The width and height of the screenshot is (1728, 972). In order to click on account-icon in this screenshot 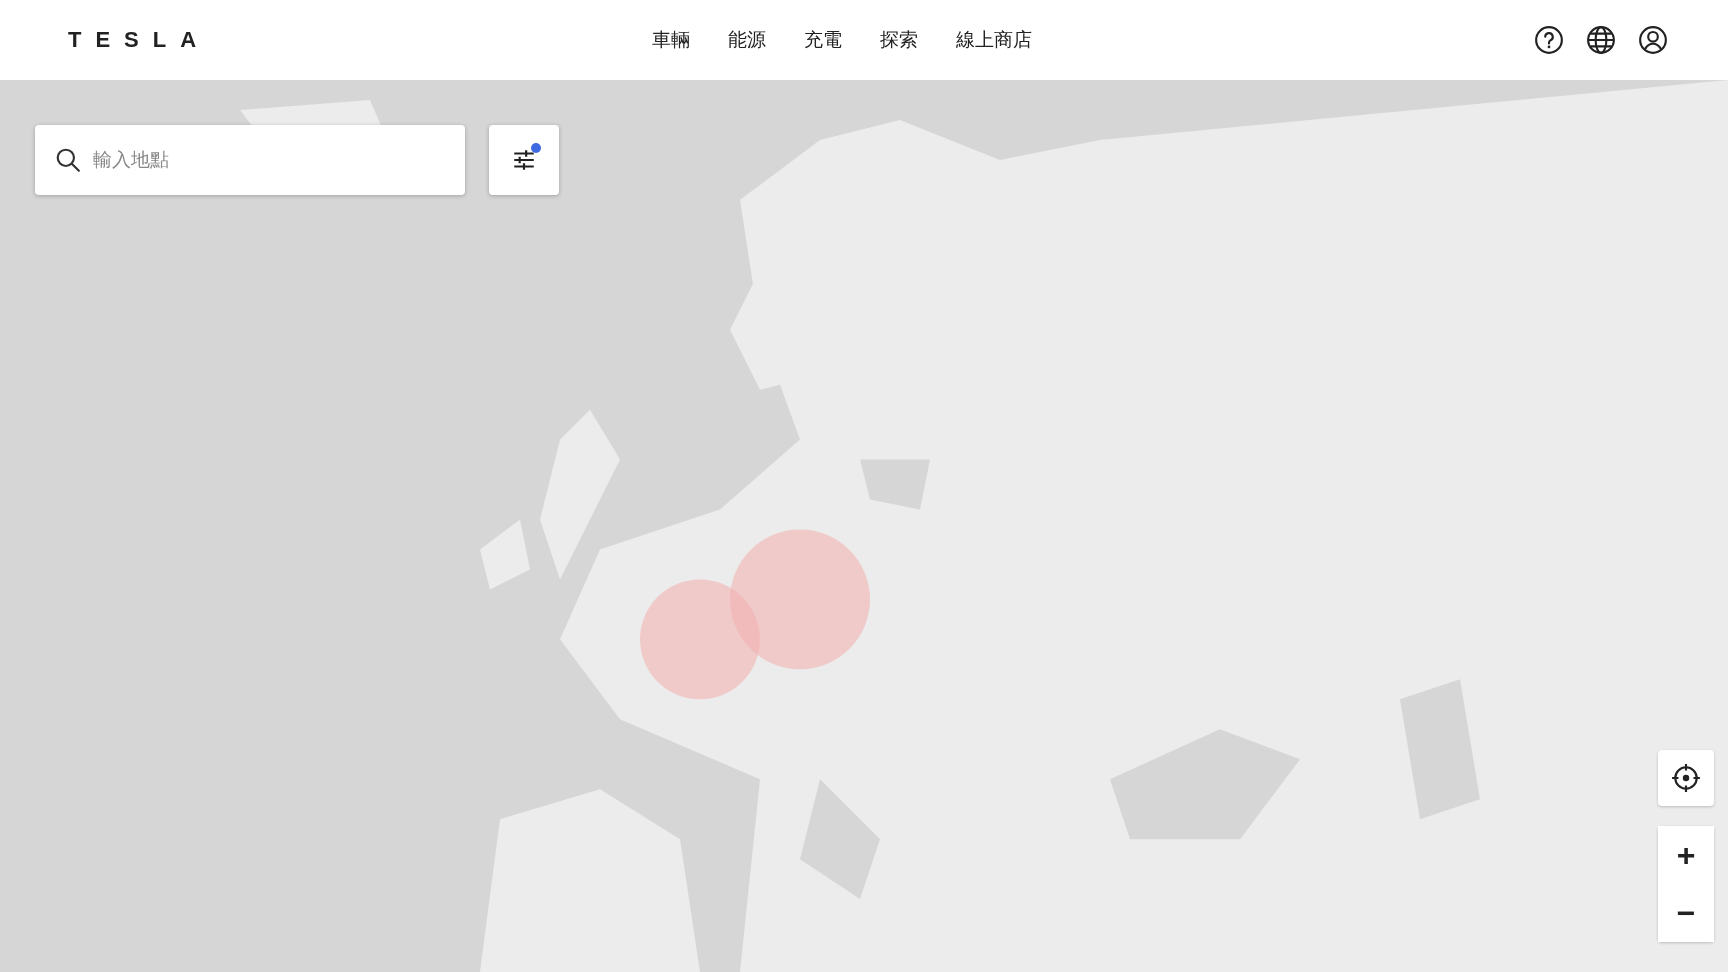, I will do `click(1653, 40)`.